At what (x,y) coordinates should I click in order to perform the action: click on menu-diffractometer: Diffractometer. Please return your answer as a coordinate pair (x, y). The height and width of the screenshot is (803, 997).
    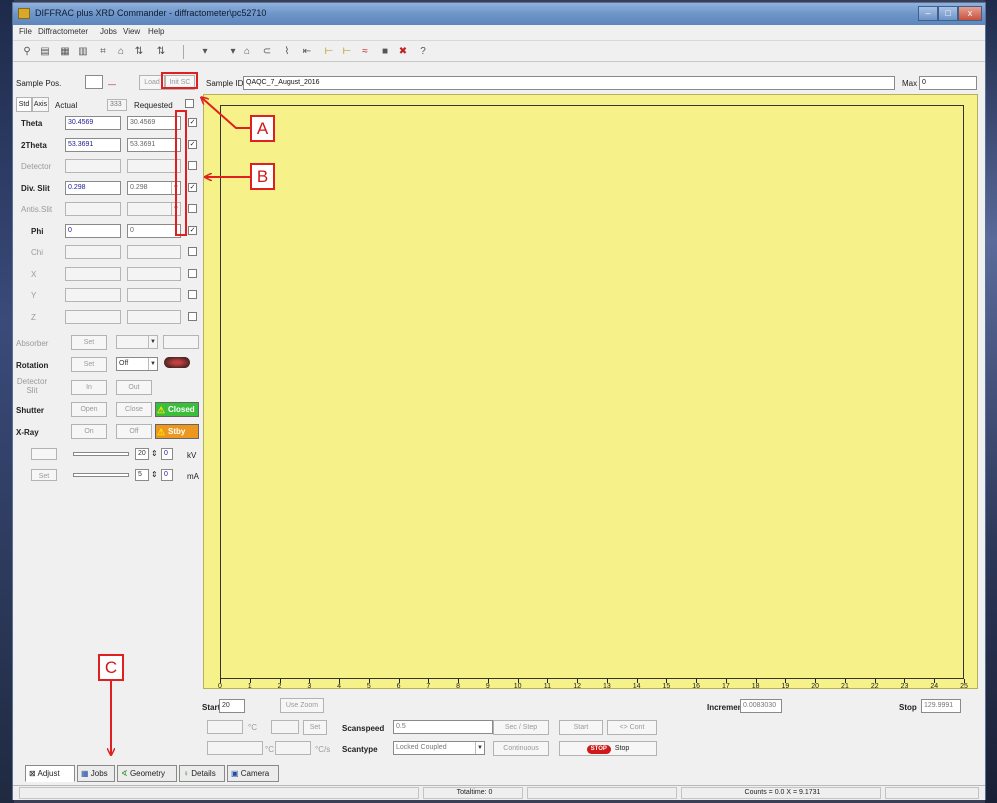
    Looking at the image, I should click on (63, 31).